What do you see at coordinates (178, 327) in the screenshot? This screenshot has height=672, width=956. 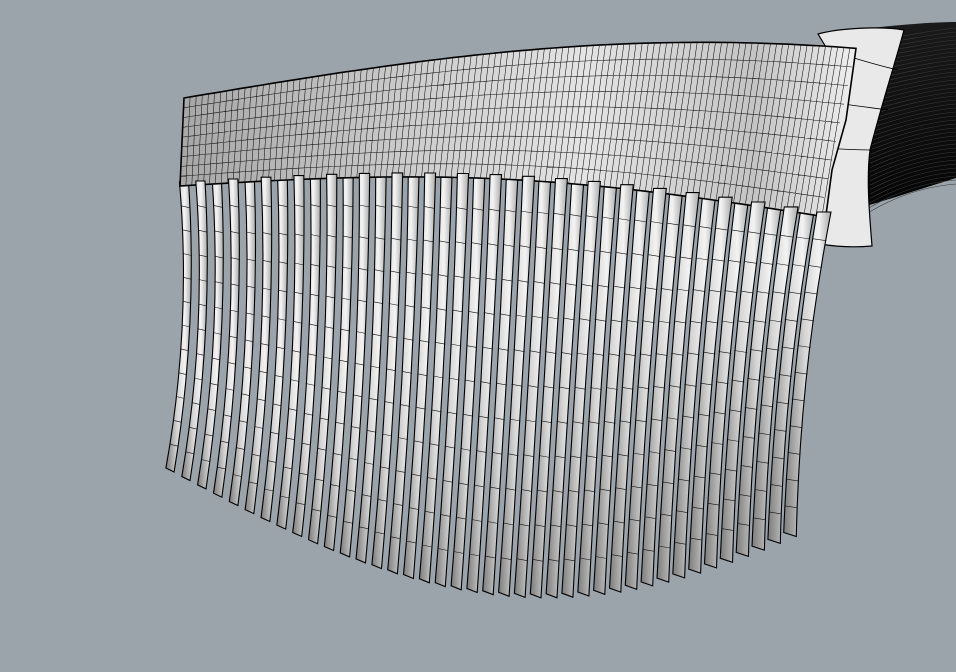 I see `fringe-strip` at bounding box center [178, 327].